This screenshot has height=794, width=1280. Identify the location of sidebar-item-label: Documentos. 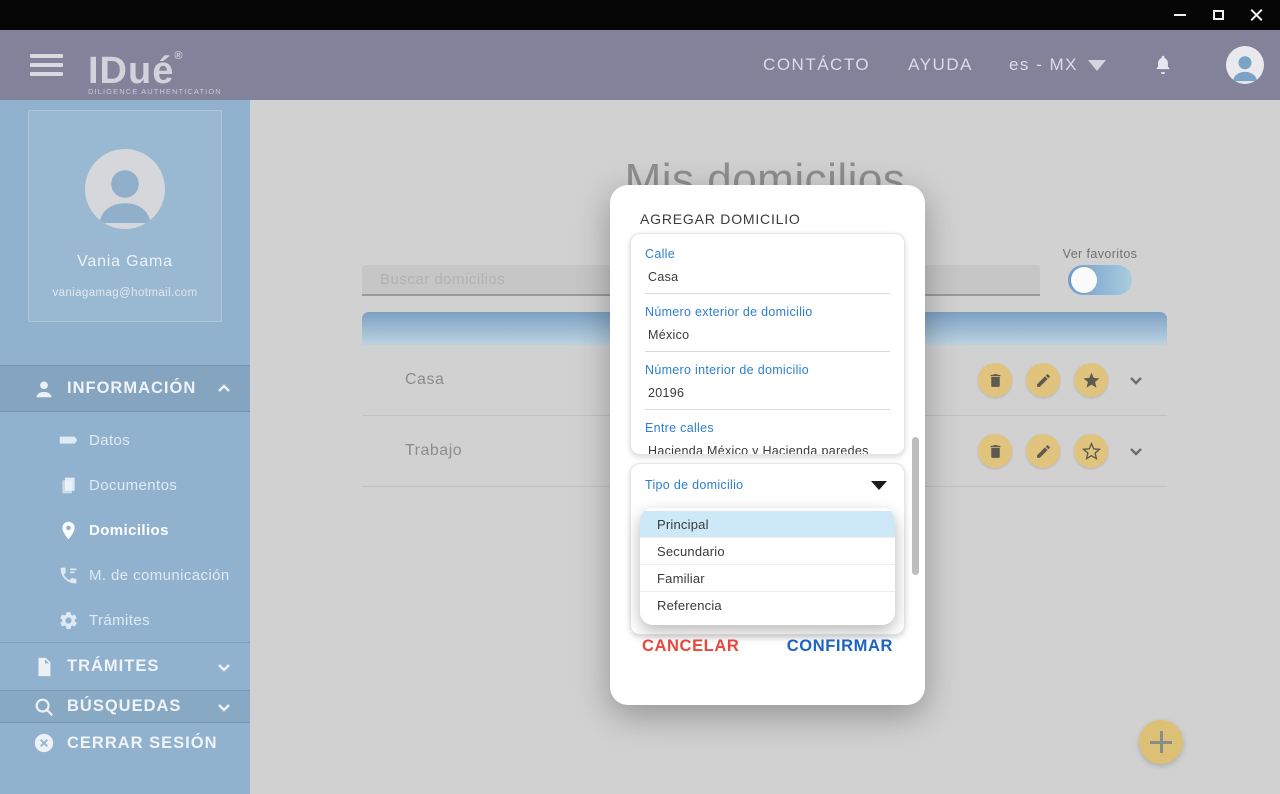
(133, 485).